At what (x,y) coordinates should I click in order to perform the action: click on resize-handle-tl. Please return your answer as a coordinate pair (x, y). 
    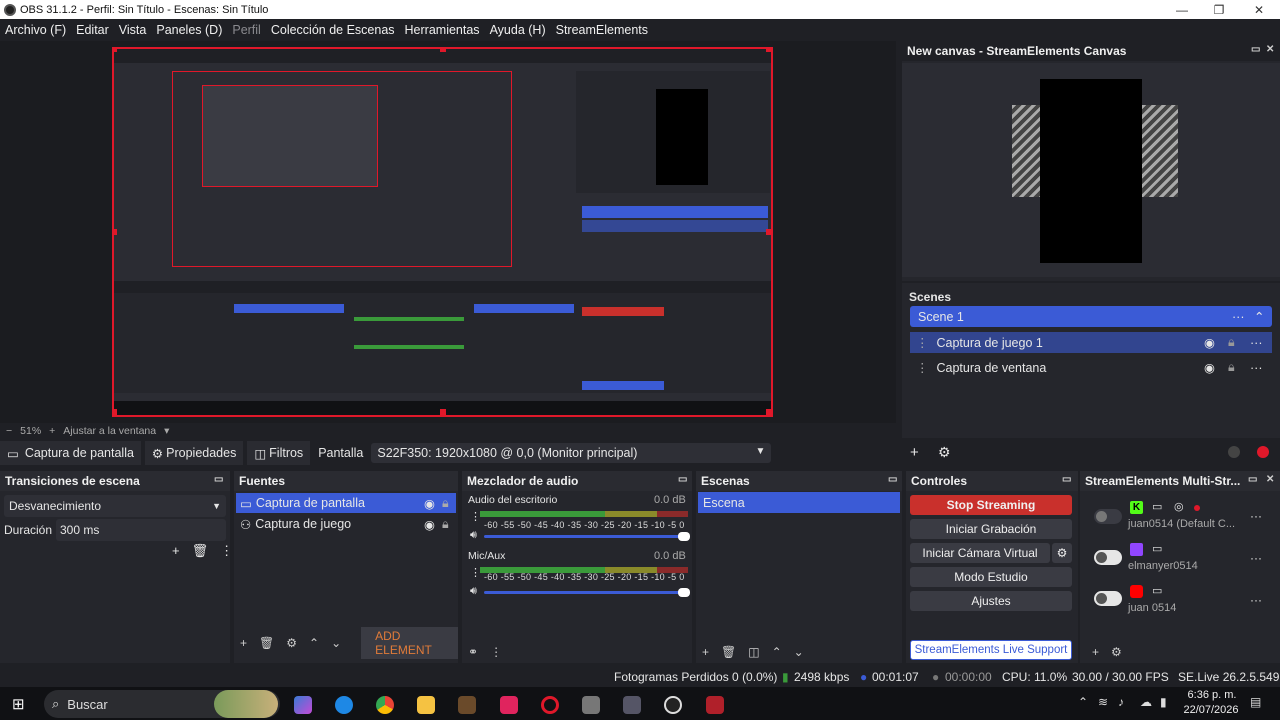
    Looking at the image, I should click on (115, 50).